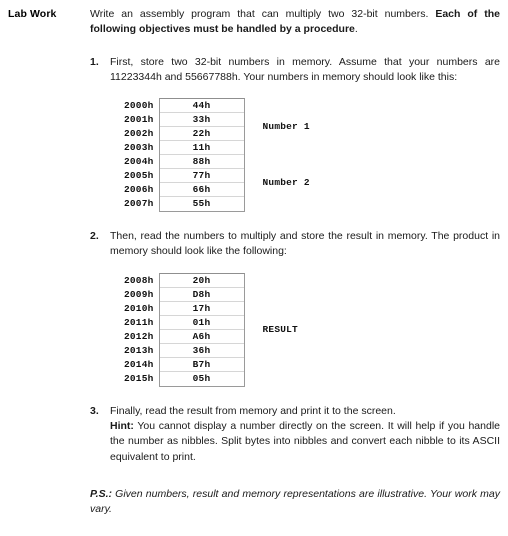 This screenshot has width=508, height=536. What do you see at coordinates (139, 294) in the screenshot?
I see `memory-address: 2009h` at bounding box center [139, 294].